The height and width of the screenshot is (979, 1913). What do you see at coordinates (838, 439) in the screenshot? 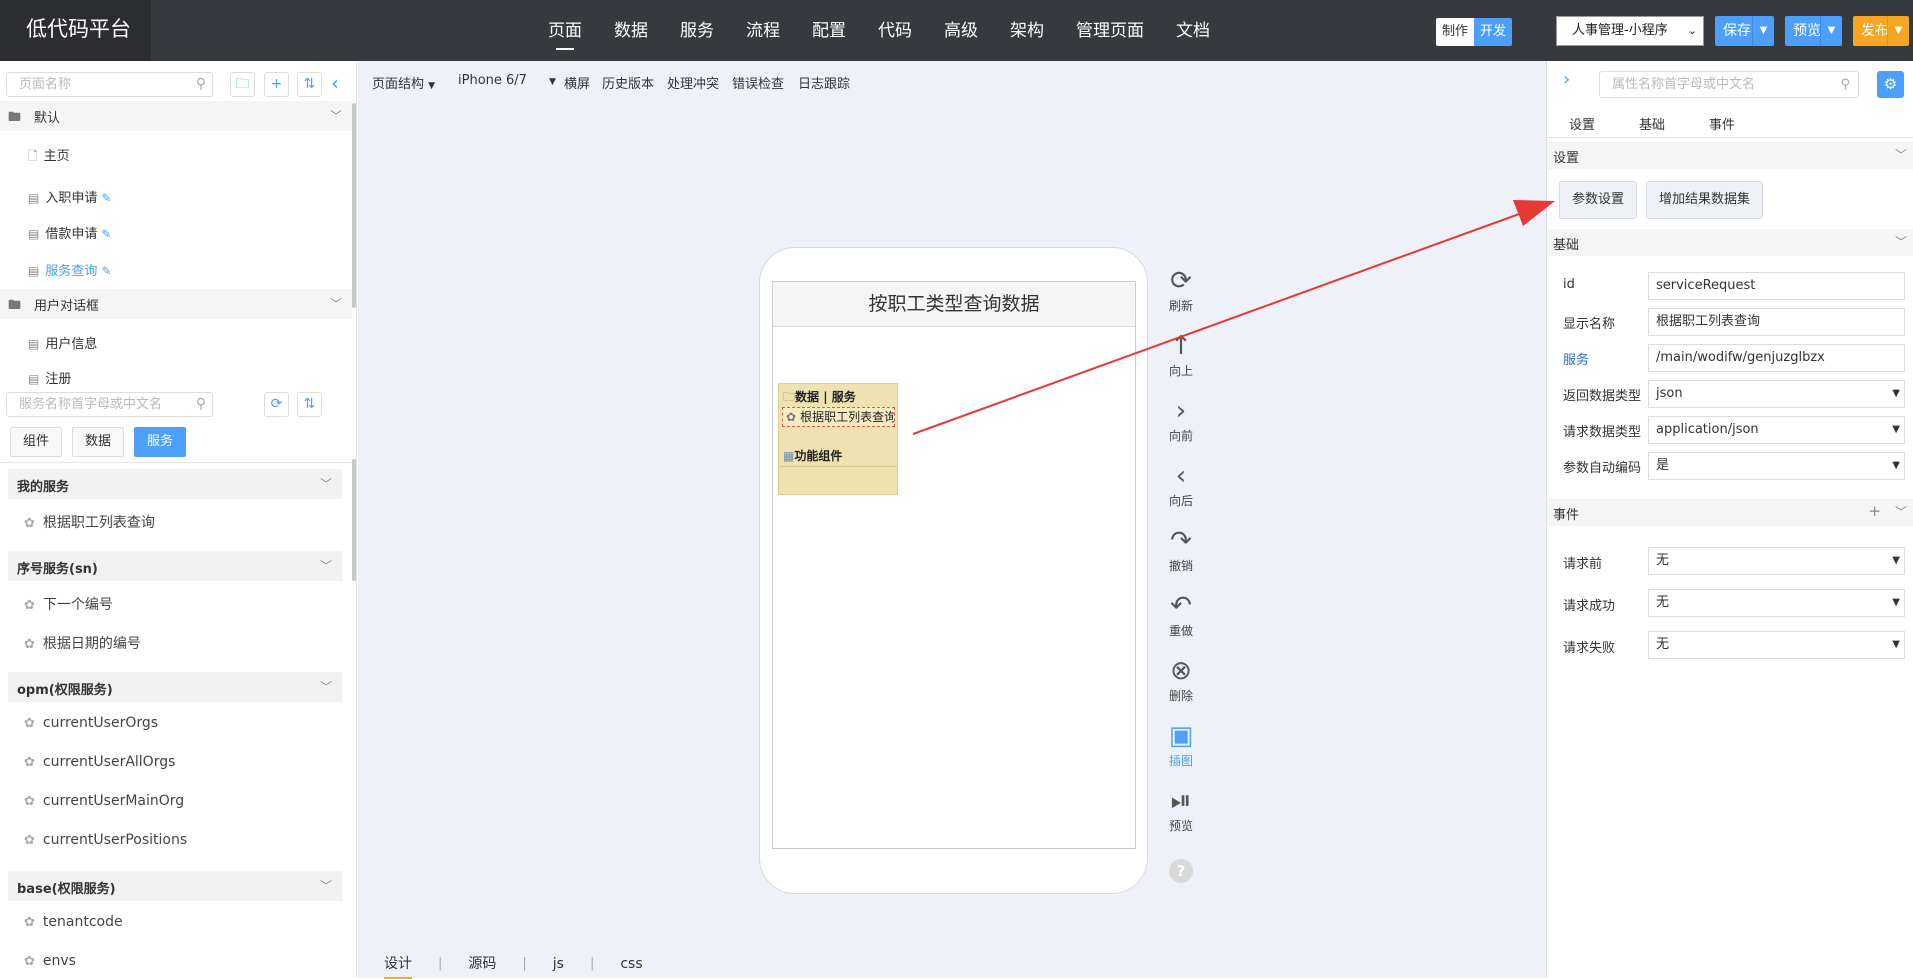
I see `data-component-box: 🗀数据 | 服务 ✿ 根据职工列表查询 ▦功能组件` at bounding box center [838, 439].